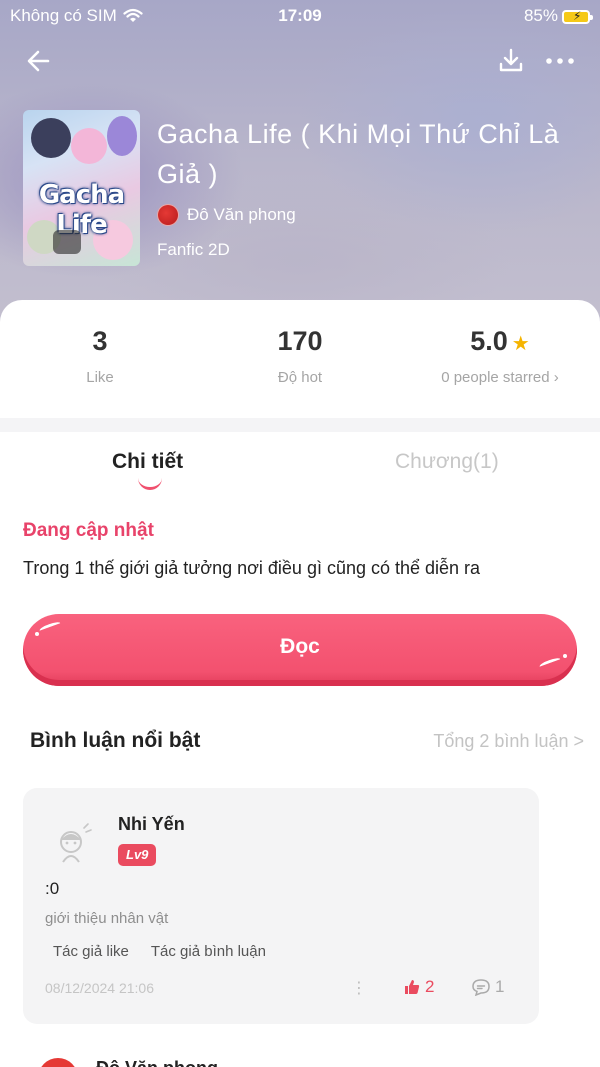 This screenshot has width=600, height=1067. I want to click on like-stat: 3 Like, so click(100, 356).